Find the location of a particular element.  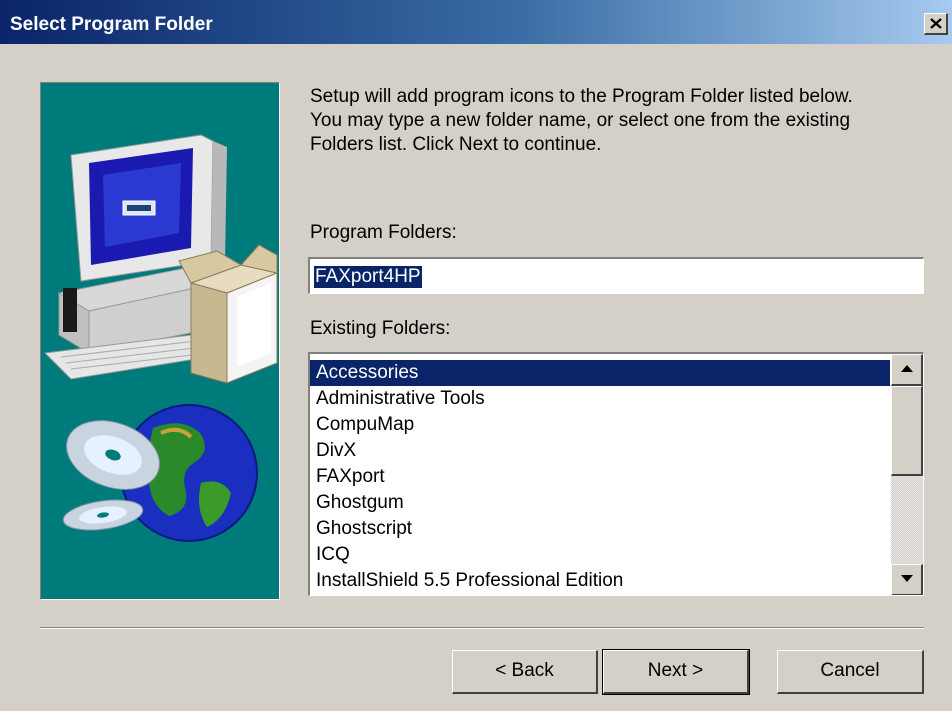

title-bar: Select Program Folder is located at coordinates (476, 22).